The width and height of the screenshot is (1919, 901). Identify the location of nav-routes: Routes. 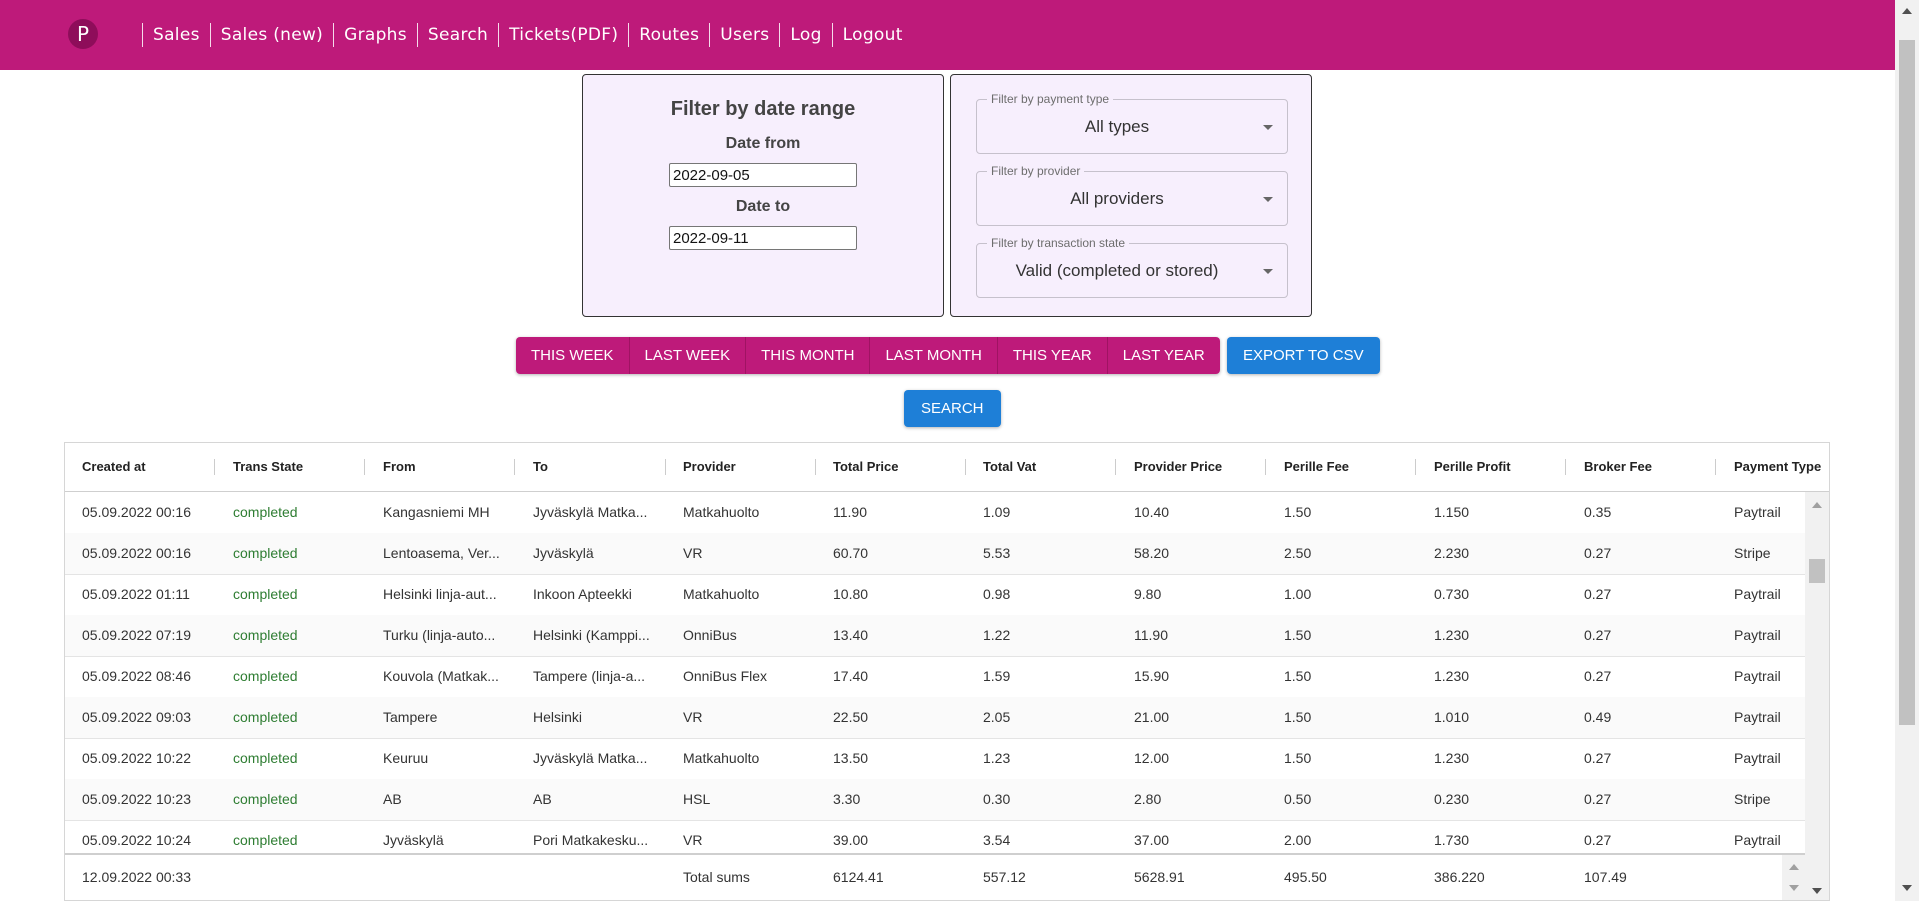
(668, 35).